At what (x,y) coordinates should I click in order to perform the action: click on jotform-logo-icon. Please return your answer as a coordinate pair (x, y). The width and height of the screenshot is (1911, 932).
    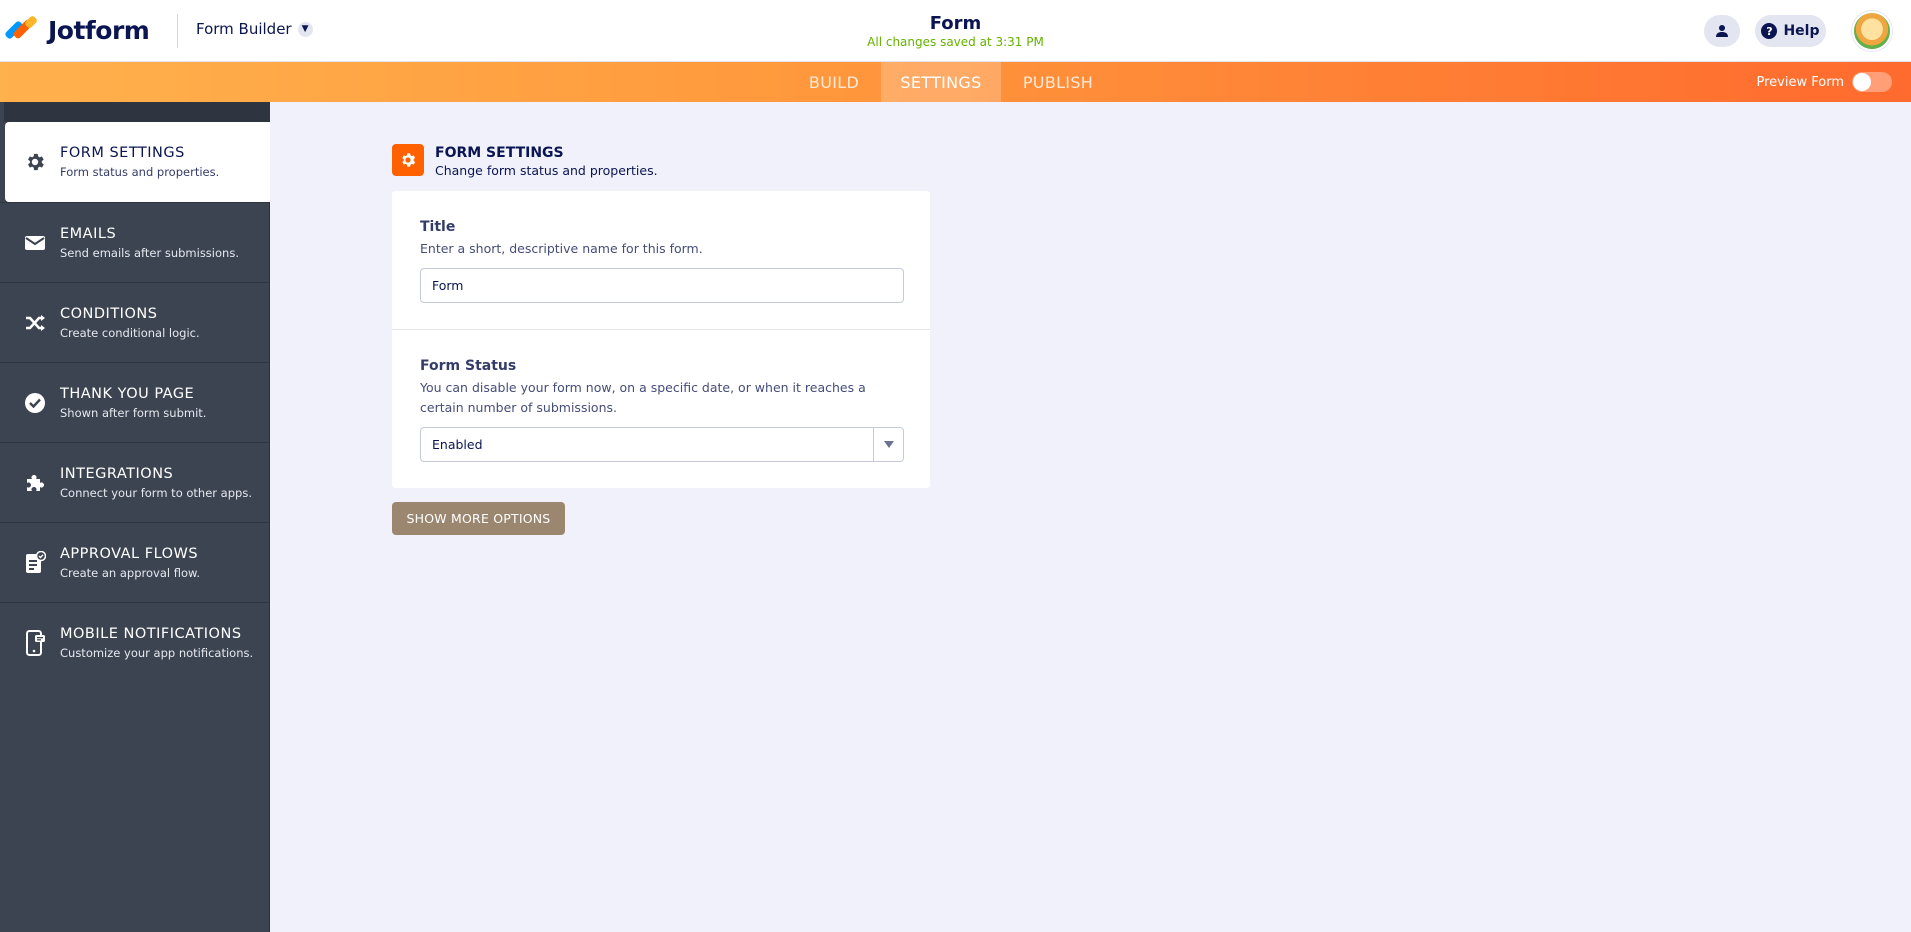
    Looking at the image, I should click on (21, 29).